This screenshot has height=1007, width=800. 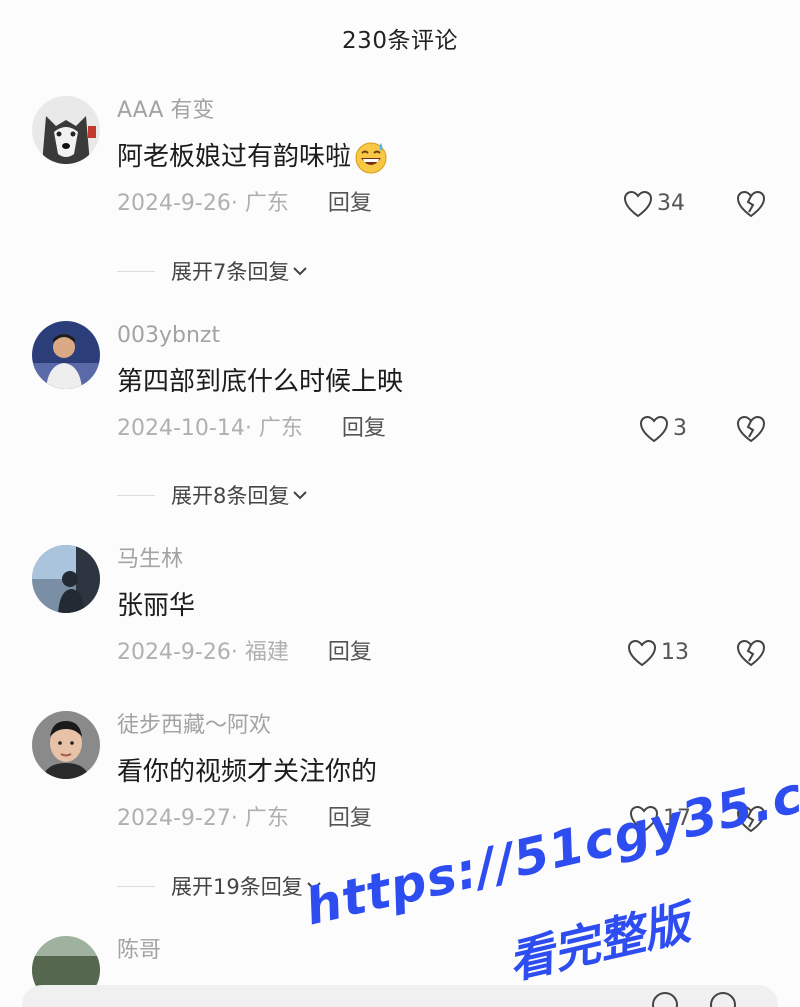 I want to click on comment-meta: 2024-9-26· 广东 回复 34, so click(x=448, y=204).